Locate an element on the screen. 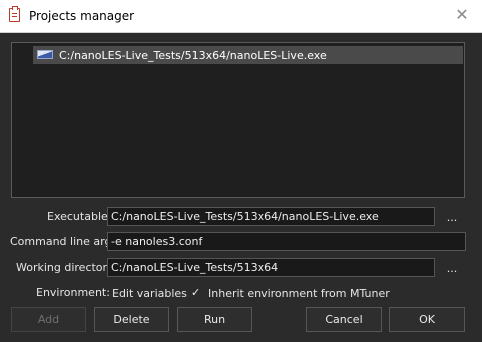 This screenshot has height=342, width=482. window-title: Projects manager is located at coordinates (82, 16).